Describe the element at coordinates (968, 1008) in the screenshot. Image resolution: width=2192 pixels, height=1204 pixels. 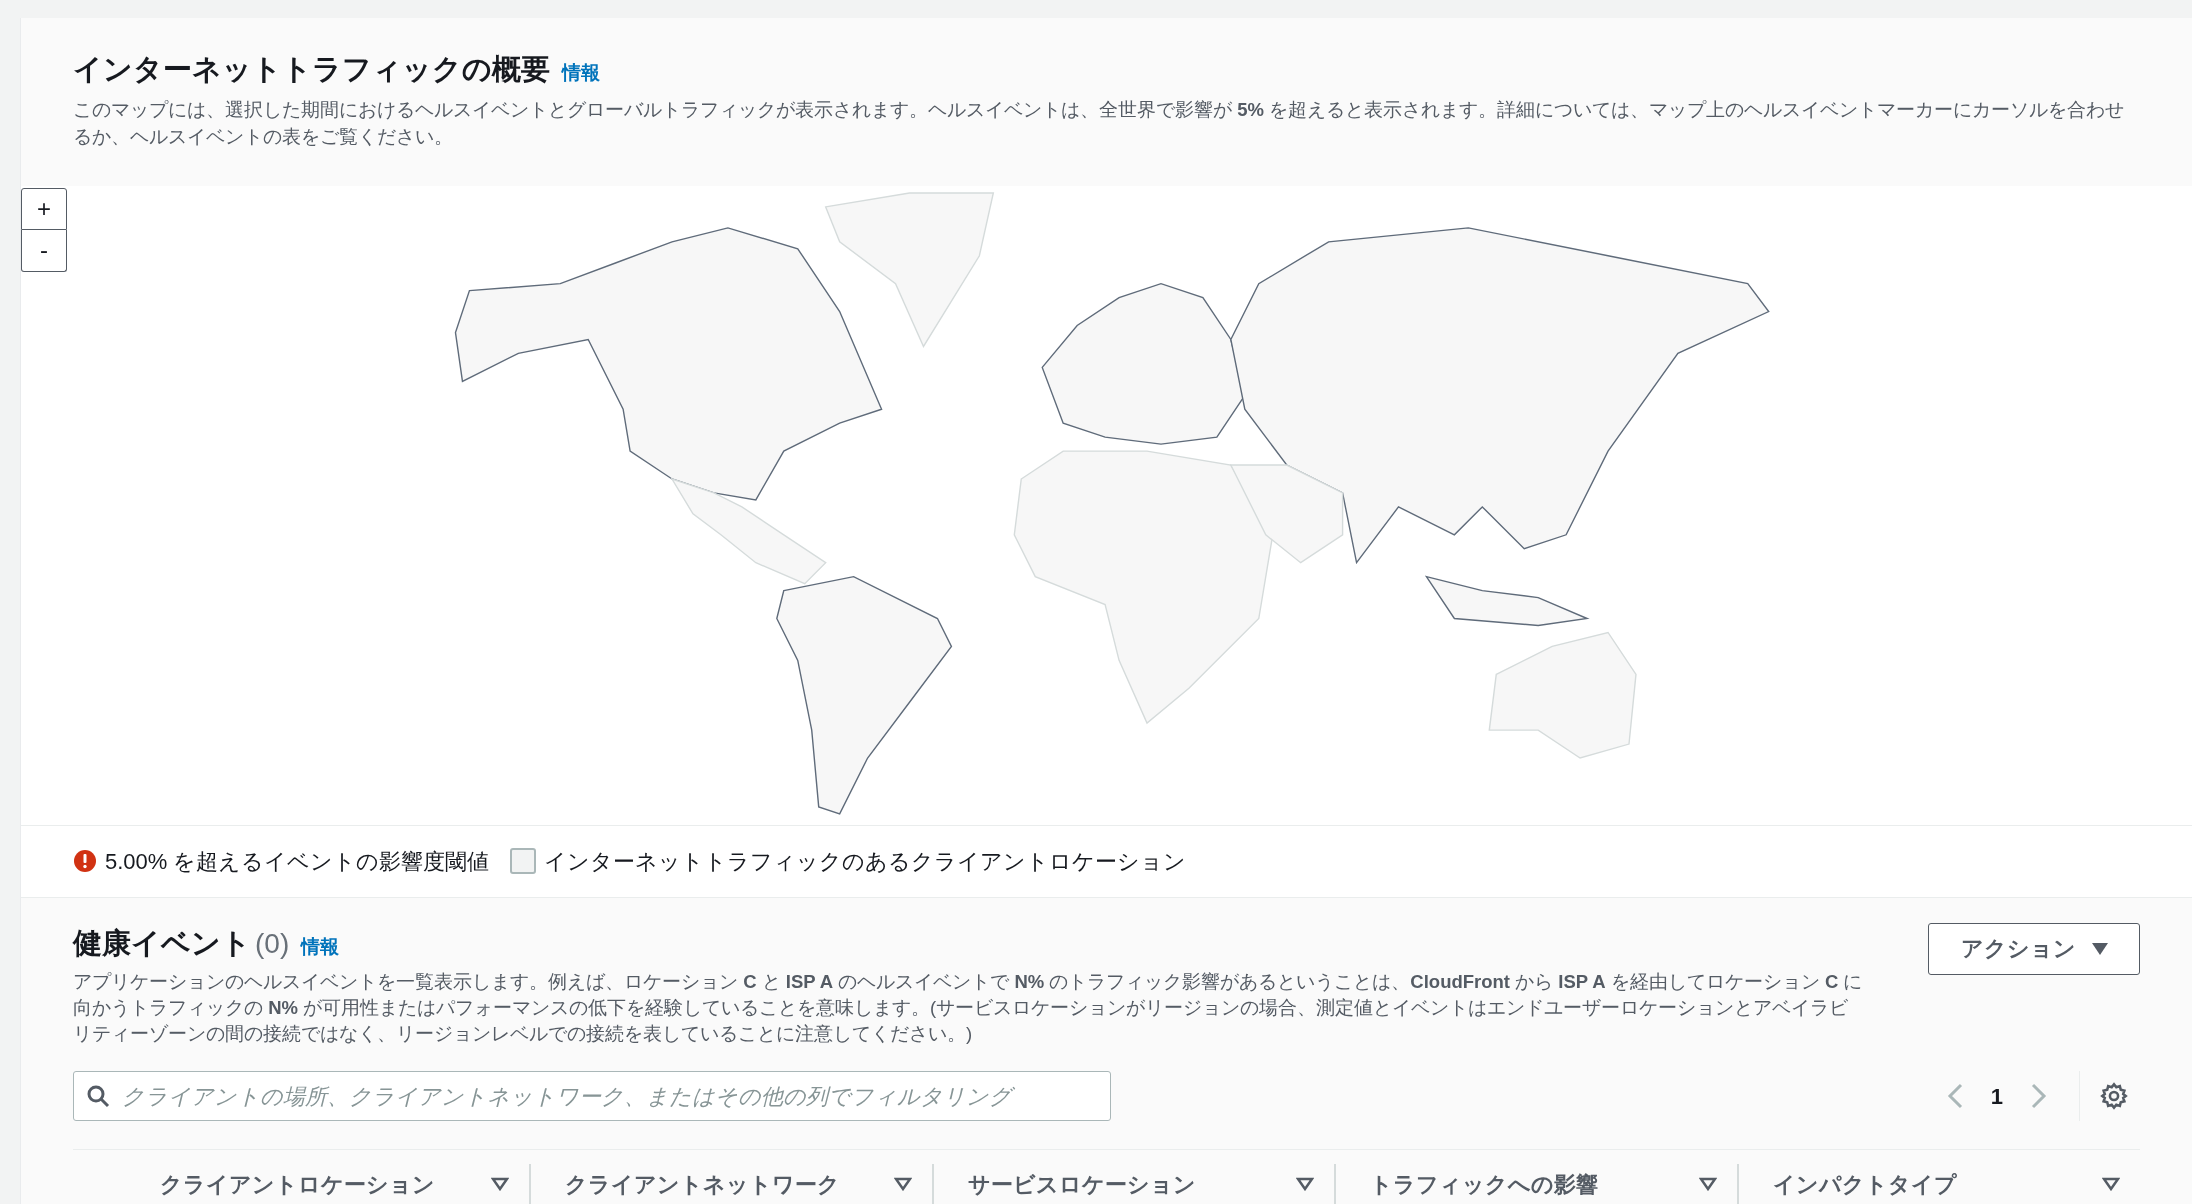
I see `section-description: アプリケーションのヘルスイベントを一覧表示します。例えば、ロケーション C と ISP A のヘルスイベントで N% のトラフィック影響があるということは、CloudFront から ISP A を経由してロケーション C に向かうトラフィックの N% が可用性またはパフォーマンスの低下を経験していることを意味します。(サービスロケーションがリージョンの場合、測定値とイベントはエンドユーザーロケーションとアベイラビリティーゾーンの間の接続ではなく、リージョンレベルでの接続を表していることに注意してください。)` at that location.